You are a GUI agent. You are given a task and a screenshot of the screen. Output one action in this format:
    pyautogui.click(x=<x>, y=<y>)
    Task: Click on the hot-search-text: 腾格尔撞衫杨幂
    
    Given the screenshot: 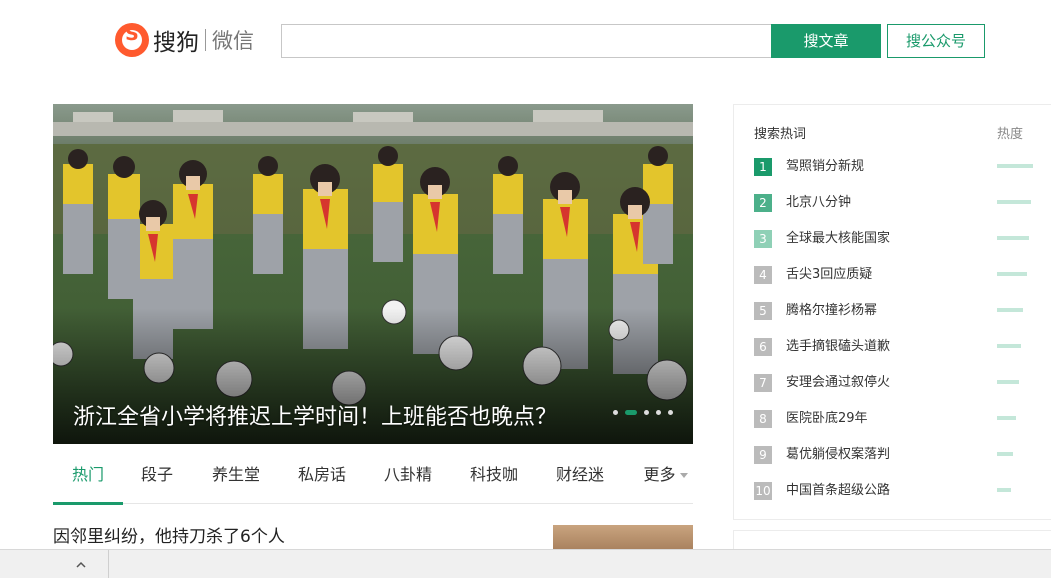 What is the action you would take?
    pyautogui.click(x=831, y=311)
    